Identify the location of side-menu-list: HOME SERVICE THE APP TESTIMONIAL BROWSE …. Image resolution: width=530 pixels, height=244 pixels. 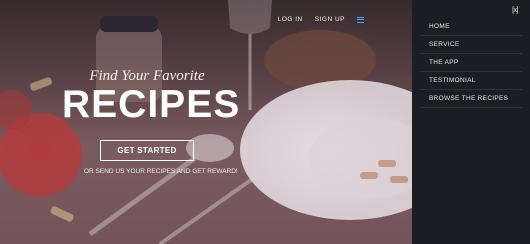
(471, 63).